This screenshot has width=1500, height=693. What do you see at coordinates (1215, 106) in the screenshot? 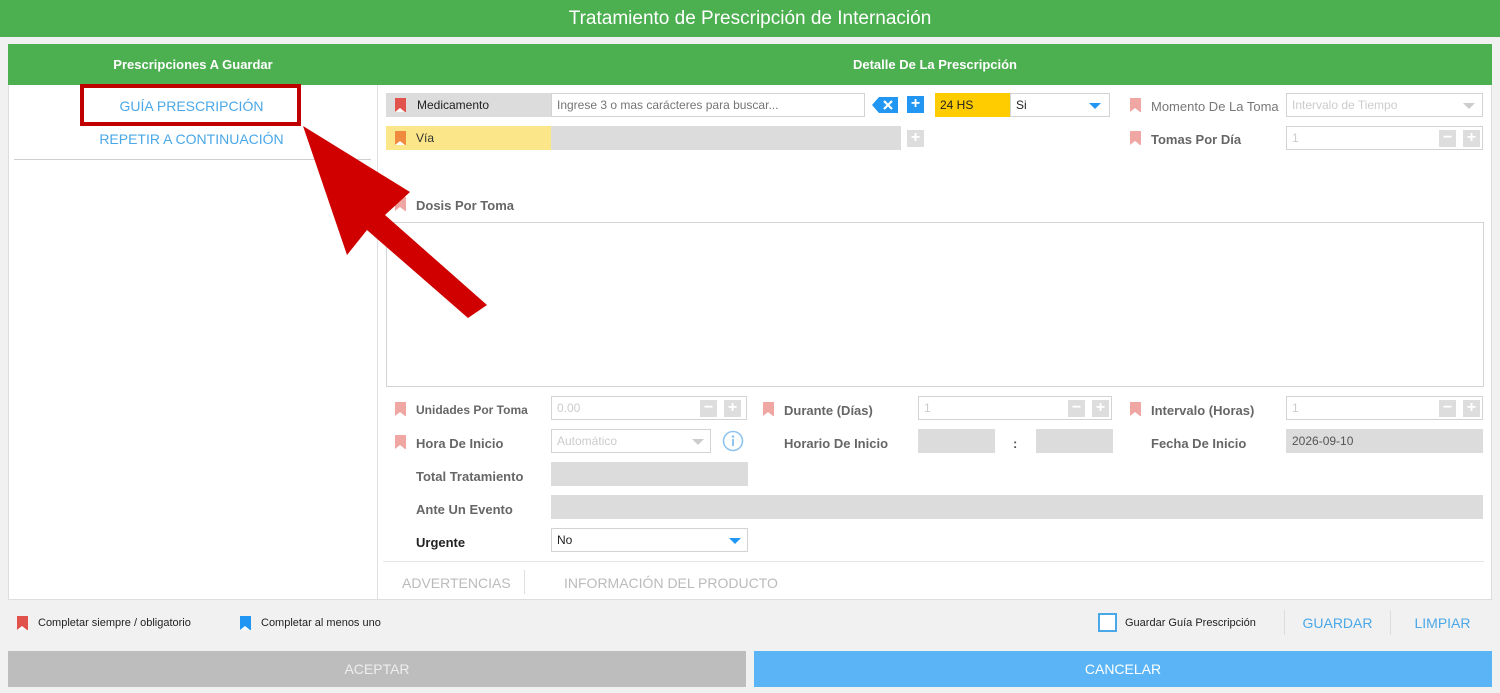
I see `momento-label: Momento De La Toma` at bounding box center [1215, 106].